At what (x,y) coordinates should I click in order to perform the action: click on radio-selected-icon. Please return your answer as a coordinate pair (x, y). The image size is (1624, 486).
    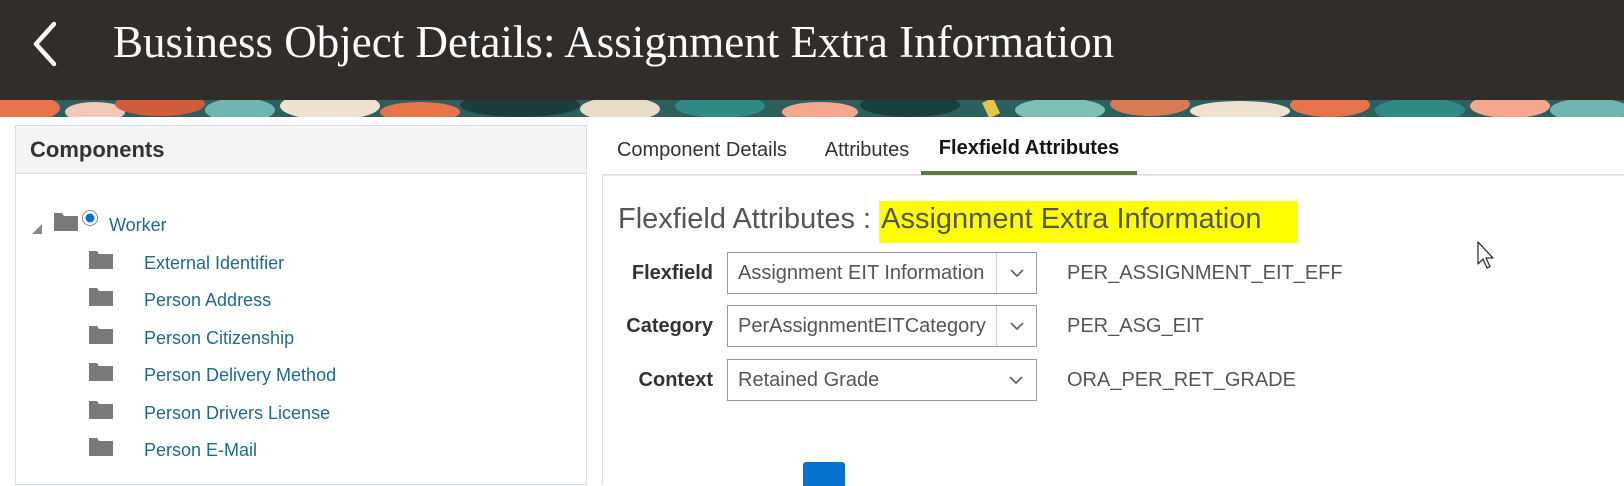
    Looking at the image, I should click on (90, 218).